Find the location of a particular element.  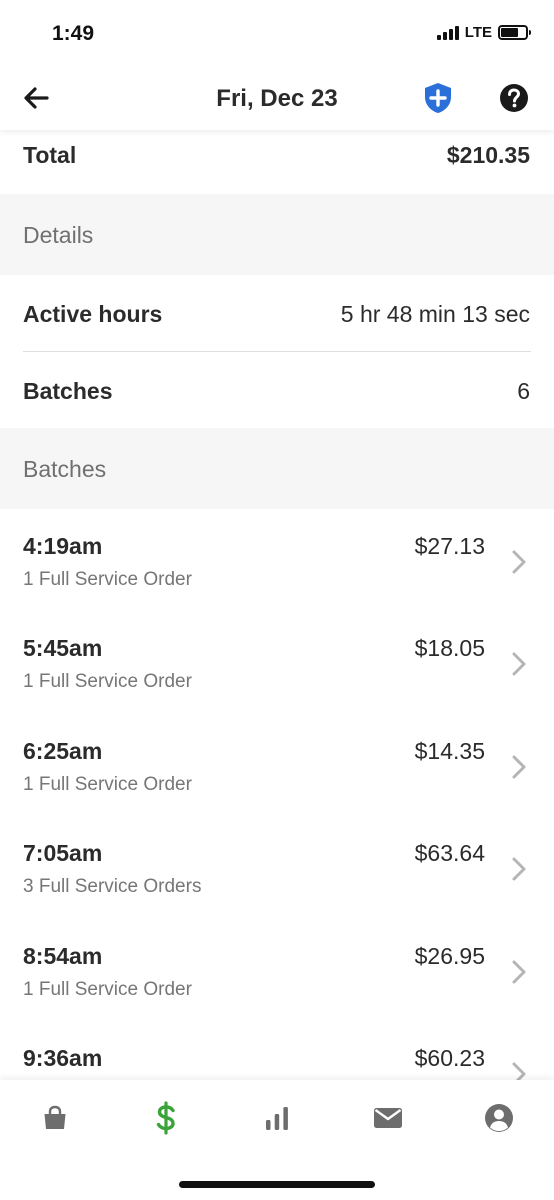

tab-account is located at coordinates (499, 1118).